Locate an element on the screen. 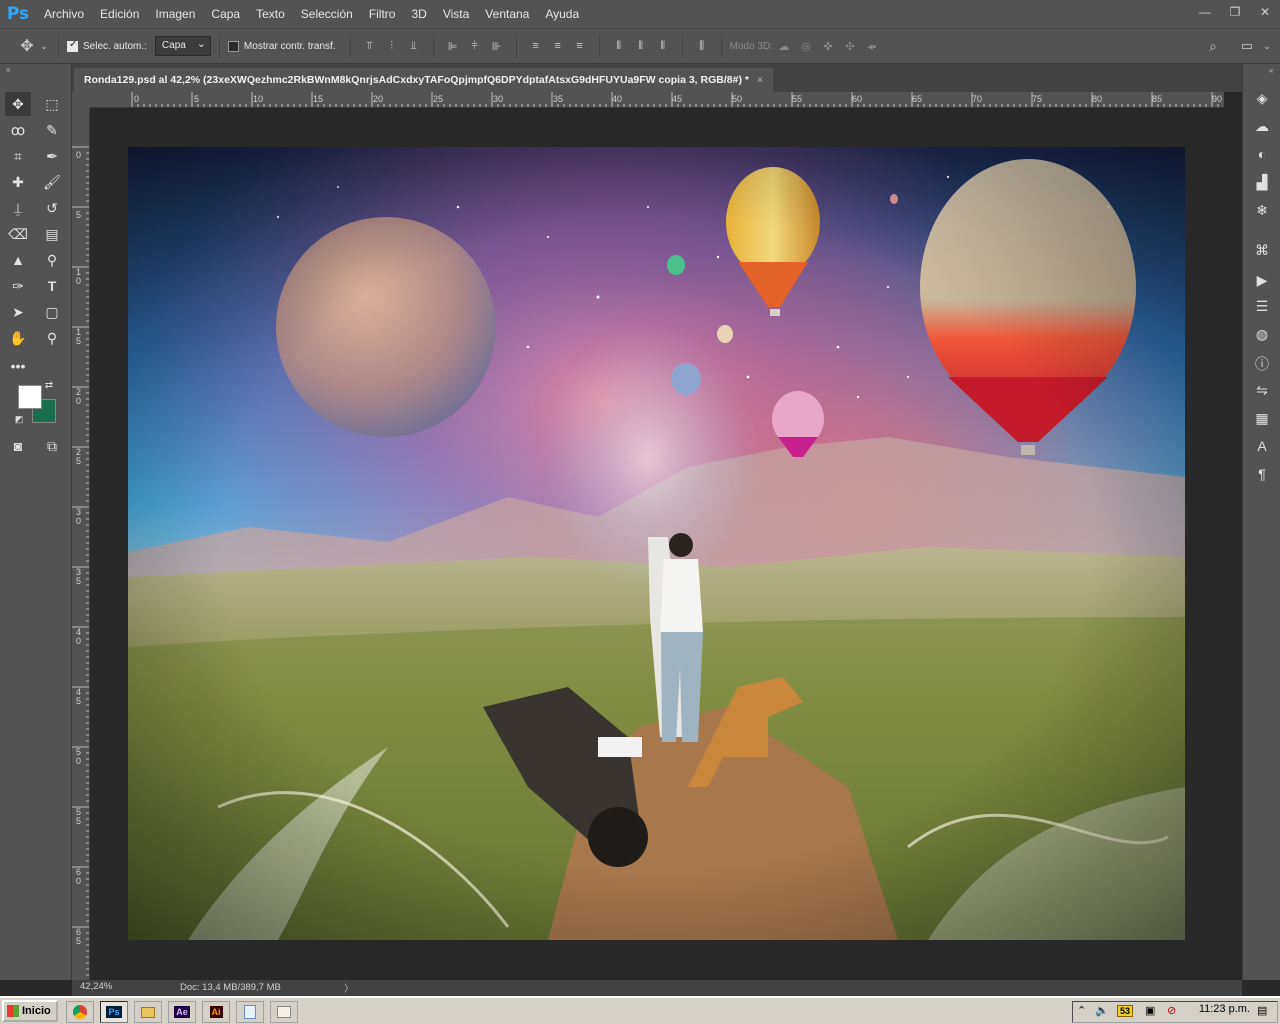 The image size is (1280, 1024). minimize-button: — is located at coordinates (1205, 12).